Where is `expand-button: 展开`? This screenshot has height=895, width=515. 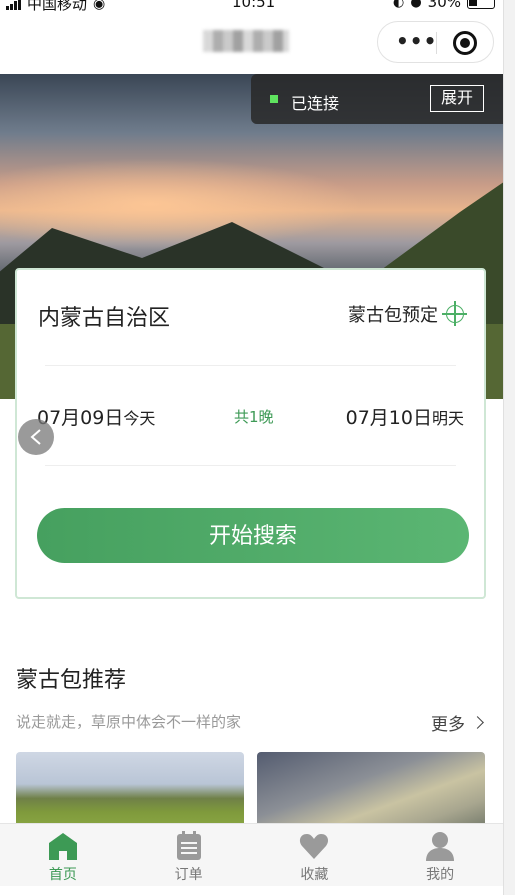 expand-button: 展开 is located at coordinates (457, 98).